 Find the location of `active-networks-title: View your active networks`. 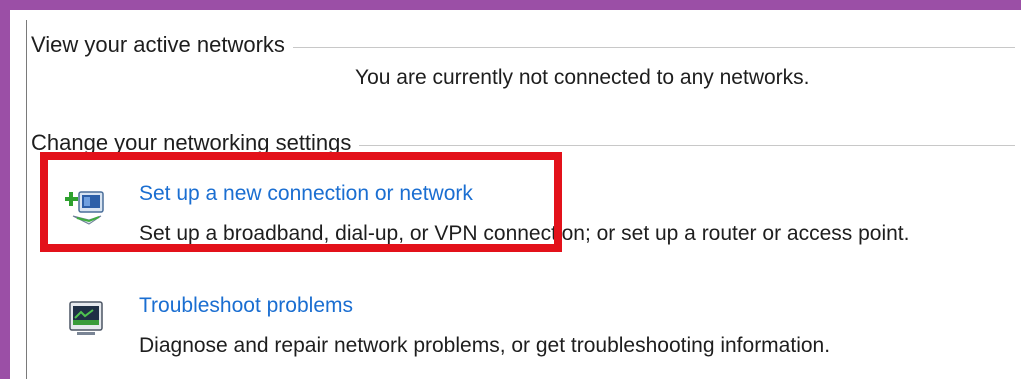

active-networks-title: View your active networks is located at coordinates (158, 44).